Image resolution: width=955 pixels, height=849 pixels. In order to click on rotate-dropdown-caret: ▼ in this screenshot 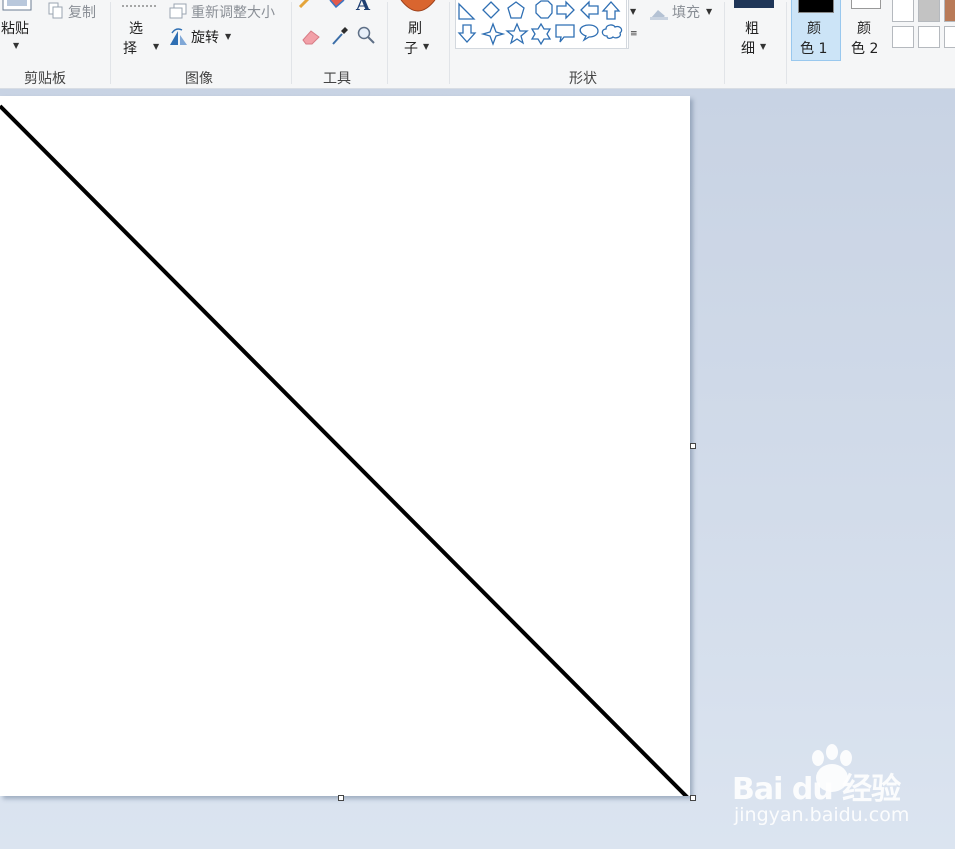, I will do `click(228, 36)`.